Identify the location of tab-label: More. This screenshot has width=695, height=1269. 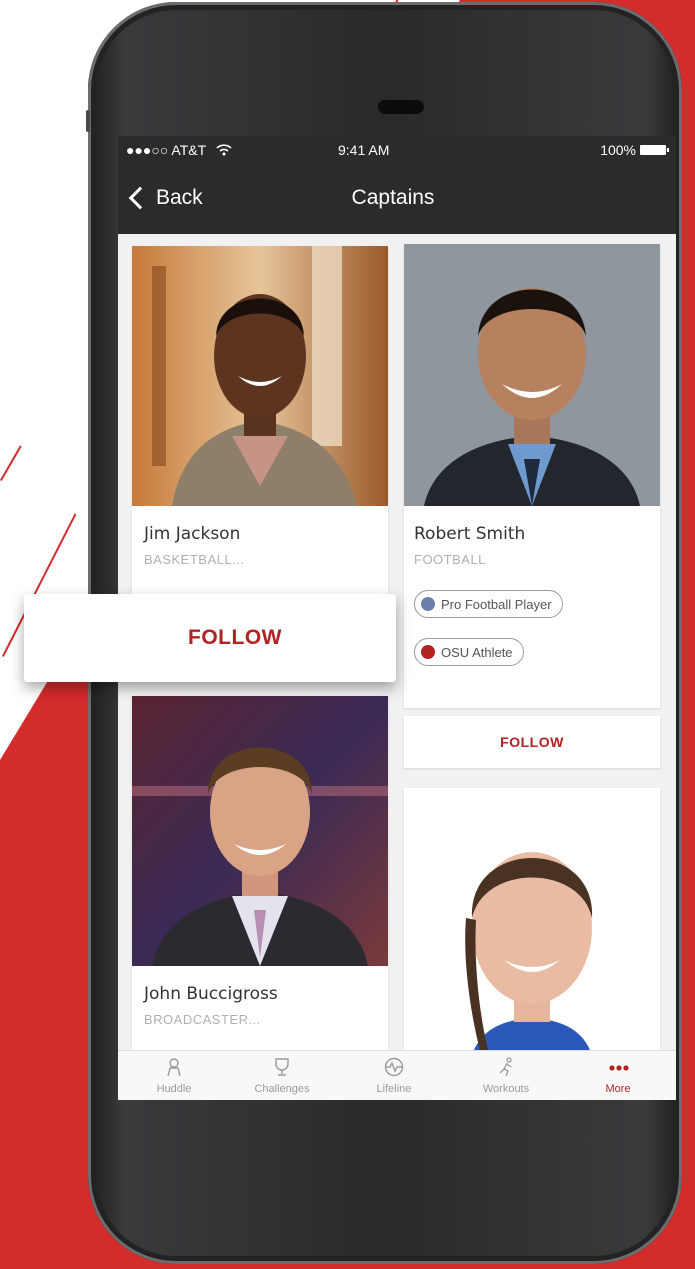
(618, 1089).